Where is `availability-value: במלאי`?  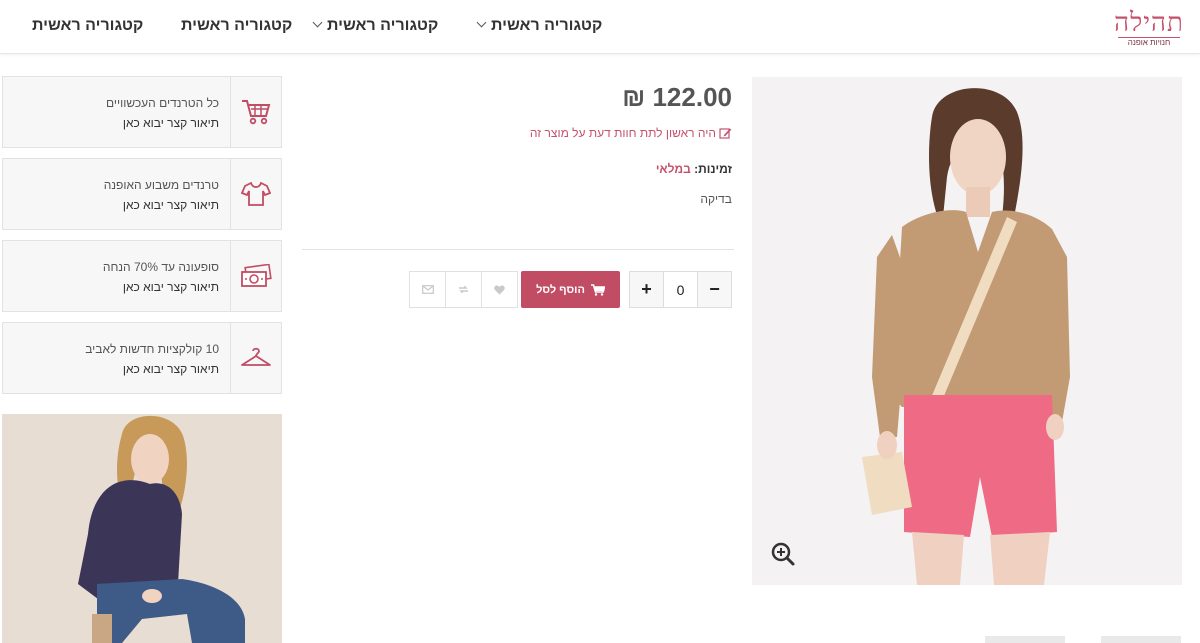
availability-value: במלאי is located at coordinates (673, 169).